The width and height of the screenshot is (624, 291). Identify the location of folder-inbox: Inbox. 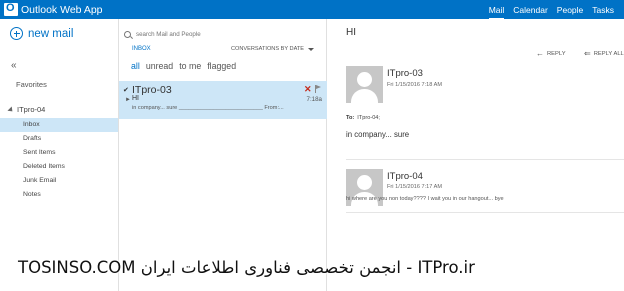
(59, 125).